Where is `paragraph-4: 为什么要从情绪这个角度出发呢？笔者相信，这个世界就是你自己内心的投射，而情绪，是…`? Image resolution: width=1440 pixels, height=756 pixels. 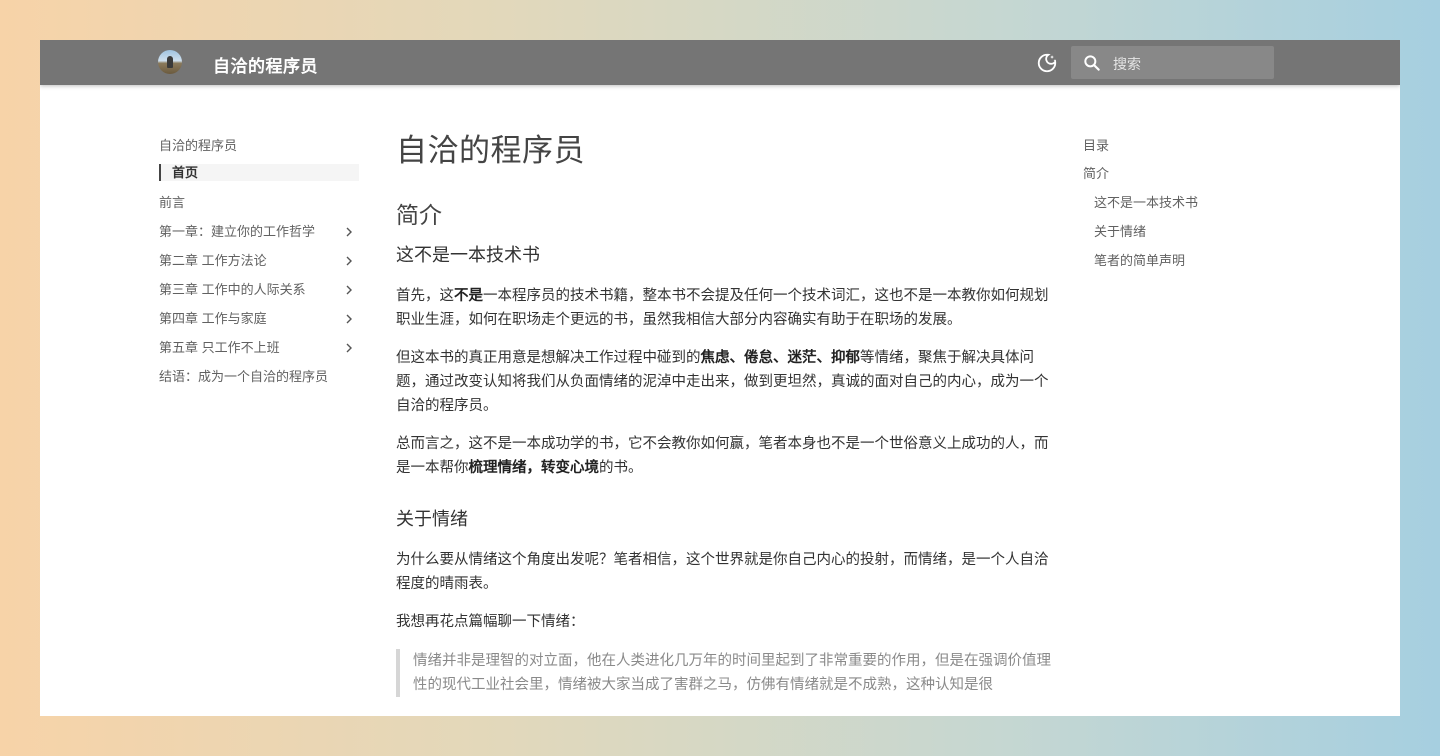 paragraph-4: 为什么要从情绪这个角度出发呢？笔者相信，这个世界就是你自己内心的投射，而情绪，是… is located at coordinates (722, 572).